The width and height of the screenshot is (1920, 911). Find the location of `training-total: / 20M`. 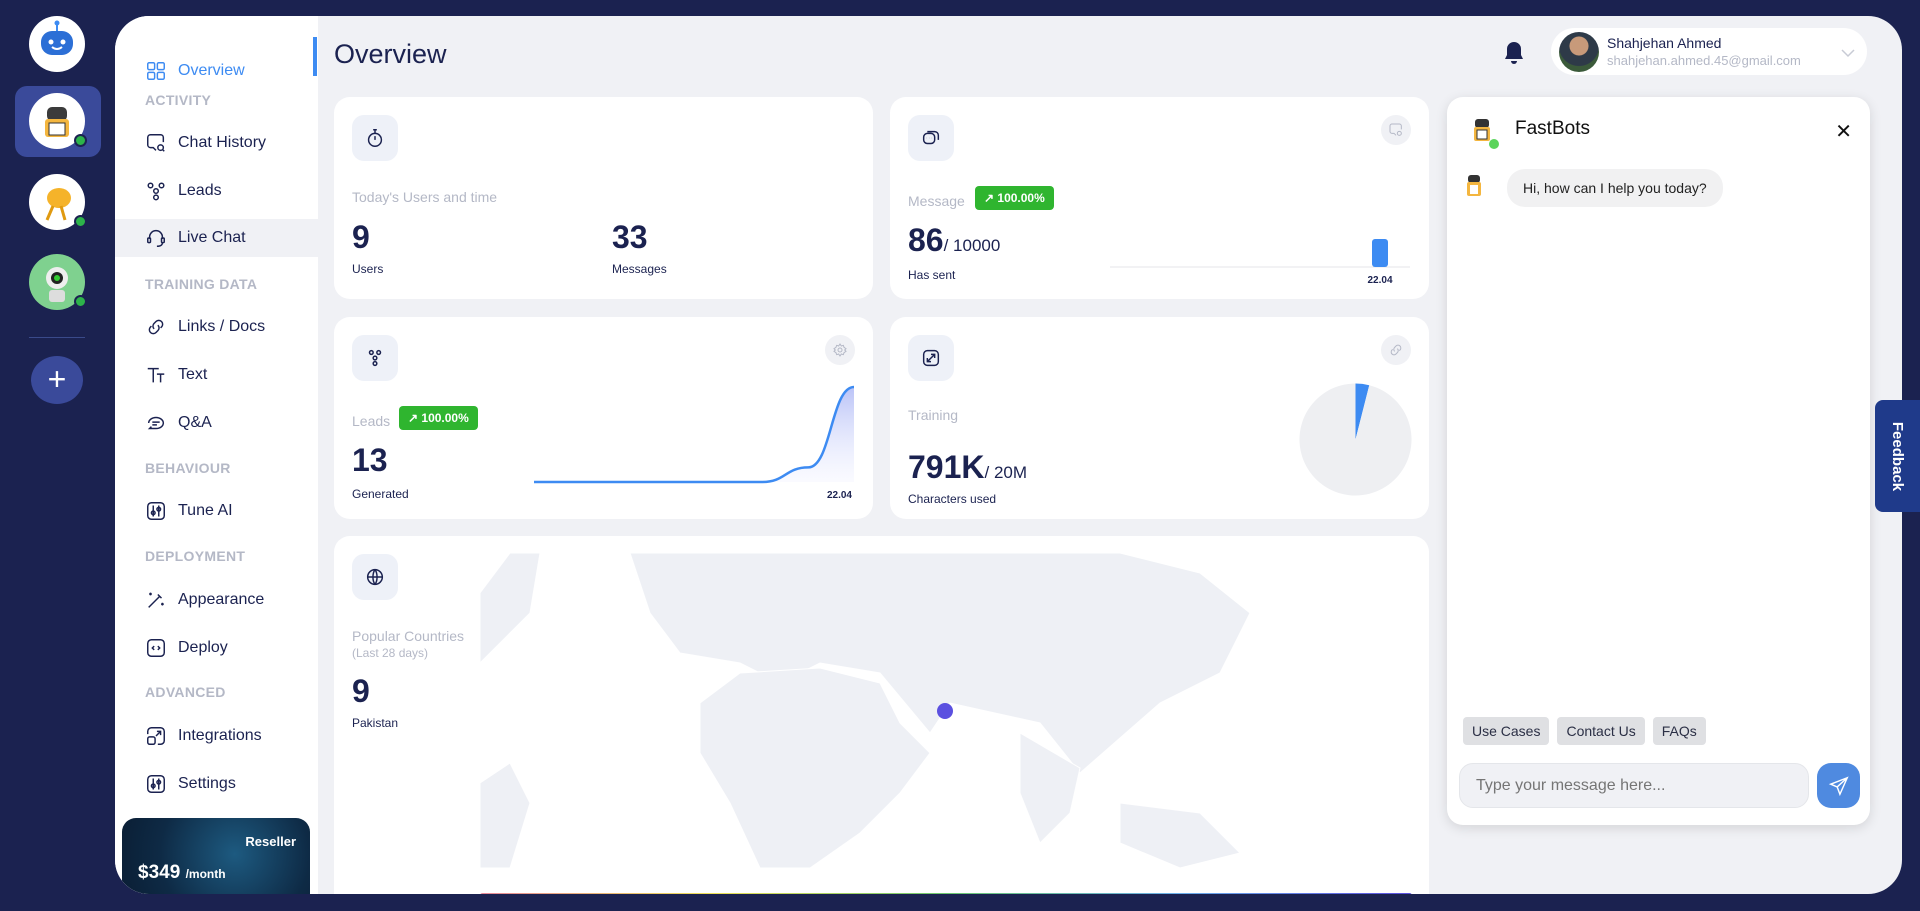

training-total: / 20M is located at coordinates (1006, 472).